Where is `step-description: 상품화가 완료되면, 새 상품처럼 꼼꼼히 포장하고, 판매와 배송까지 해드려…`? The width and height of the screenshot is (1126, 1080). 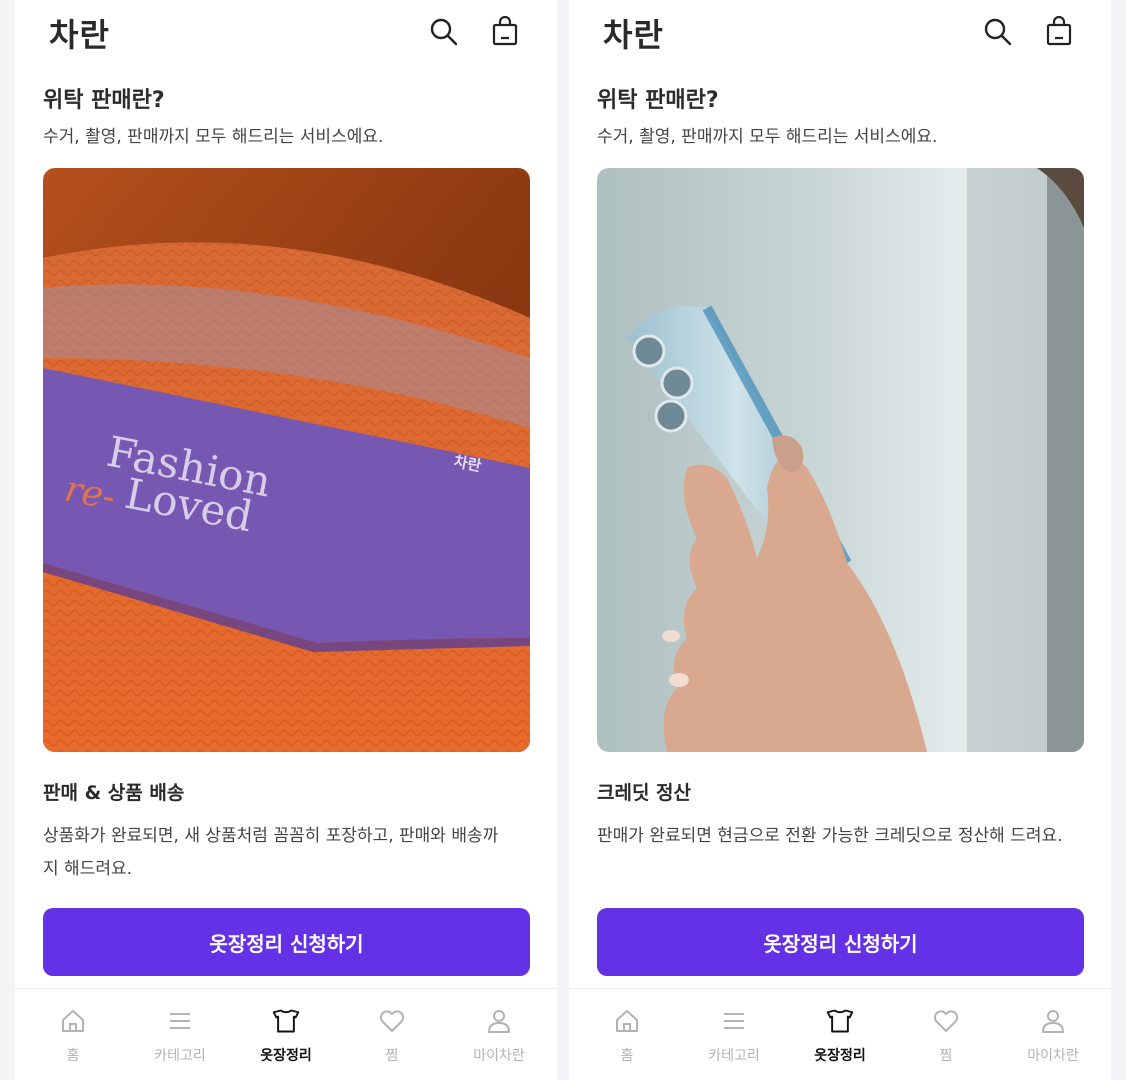 step-description: 상품화가 완료되면, 새 상품처럼 꼼꼼히 포장하고, 판매와 배송까지 해드려… is located at coordinates (271, 852).